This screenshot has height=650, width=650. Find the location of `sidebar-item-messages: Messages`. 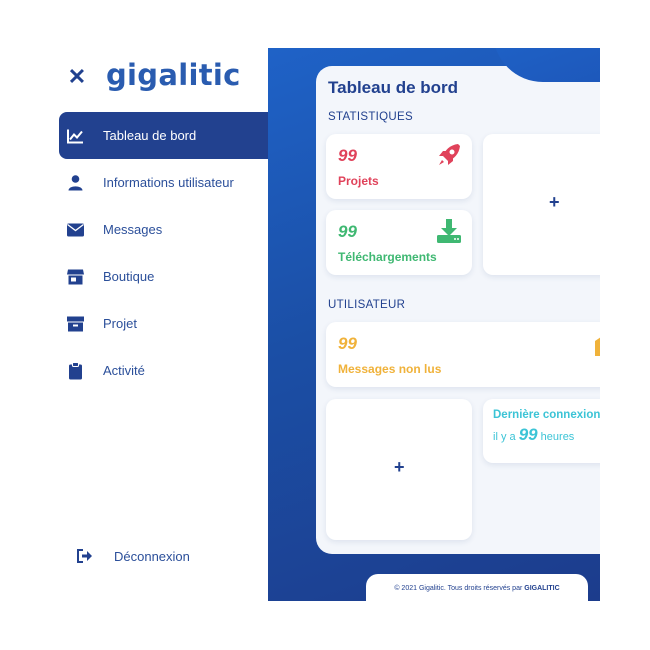

sidebar-item-messages: Messages is located at coordinates (163, 229).